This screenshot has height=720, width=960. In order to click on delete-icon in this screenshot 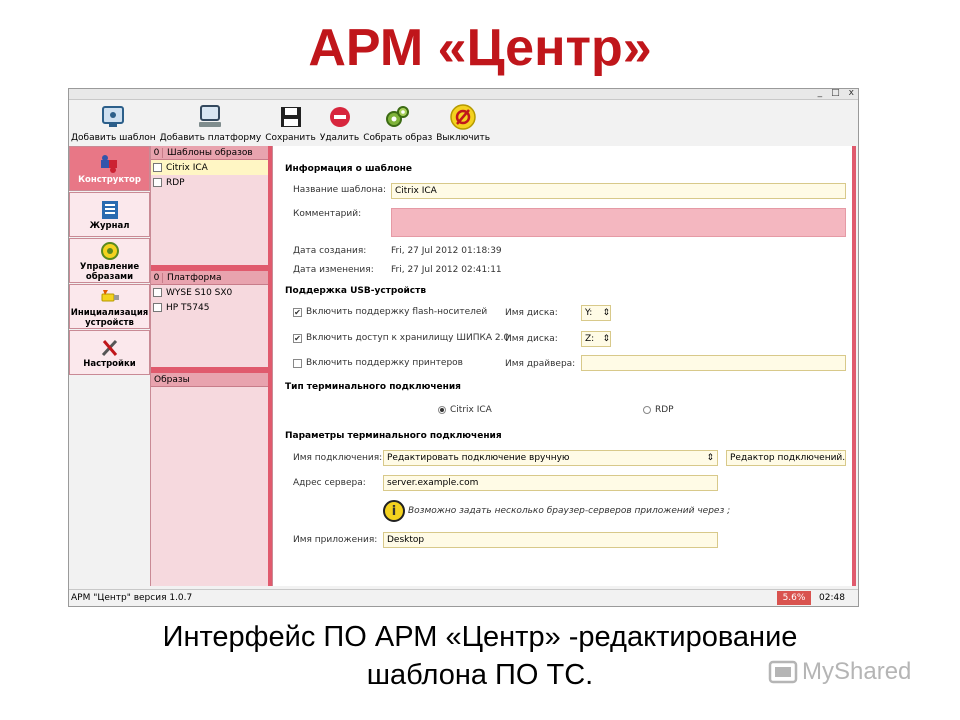, I will do `click(340, 117)`.